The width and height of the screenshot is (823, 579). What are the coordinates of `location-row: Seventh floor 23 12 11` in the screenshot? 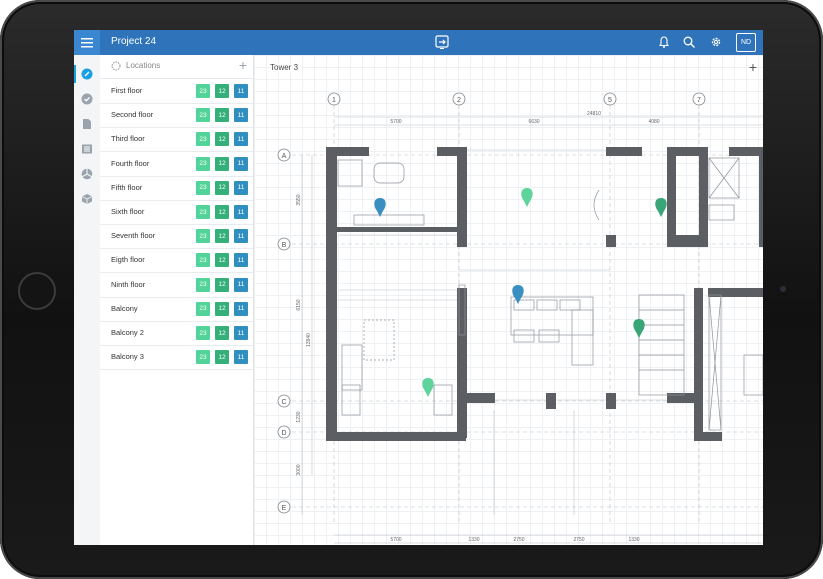 It's located at (176, 237).